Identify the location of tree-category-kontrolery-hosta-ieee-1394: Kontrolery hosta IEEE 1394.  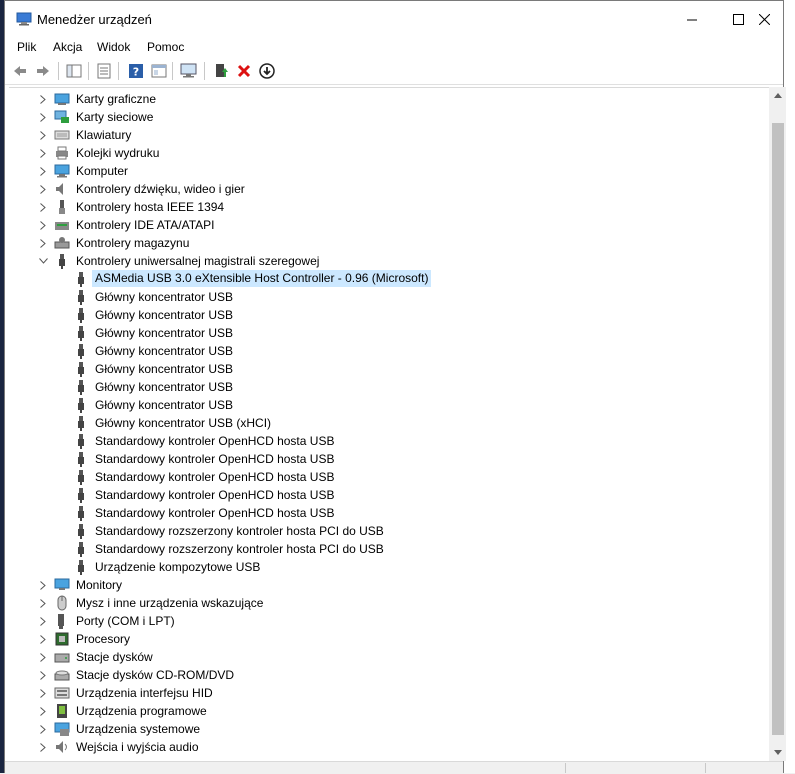
(389, 207).